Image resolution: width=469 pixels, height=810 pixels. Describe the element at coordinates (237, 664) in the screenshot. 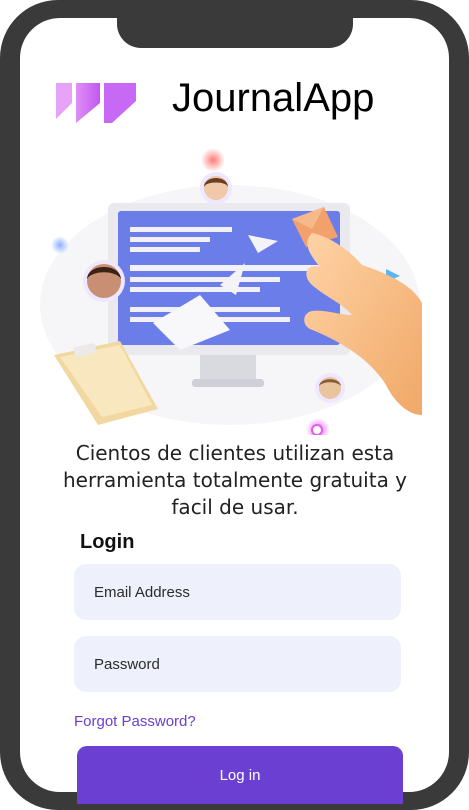

I see `password-field` at that location.